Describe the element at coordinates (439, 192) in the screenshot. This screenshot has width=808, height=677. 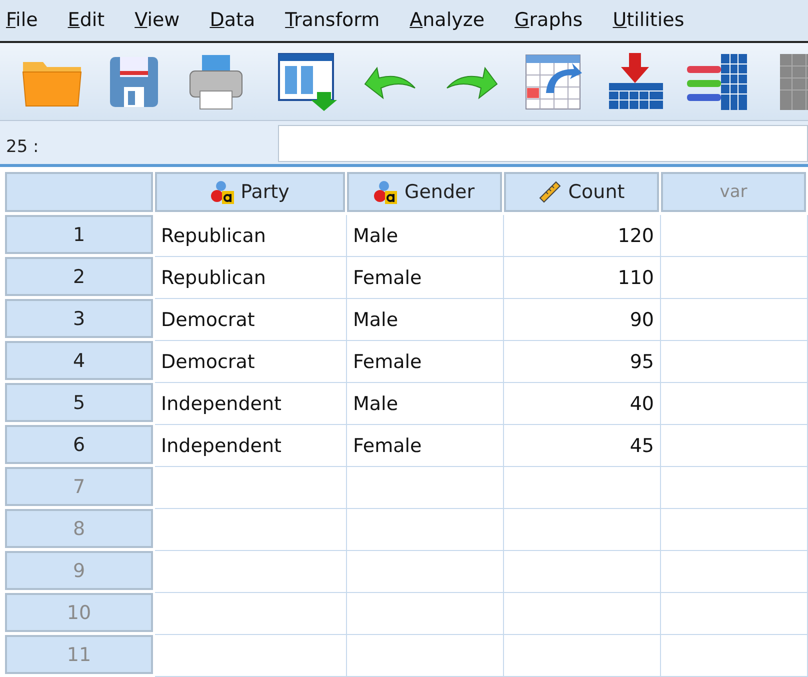
I see `column-name: Gender` at that location.